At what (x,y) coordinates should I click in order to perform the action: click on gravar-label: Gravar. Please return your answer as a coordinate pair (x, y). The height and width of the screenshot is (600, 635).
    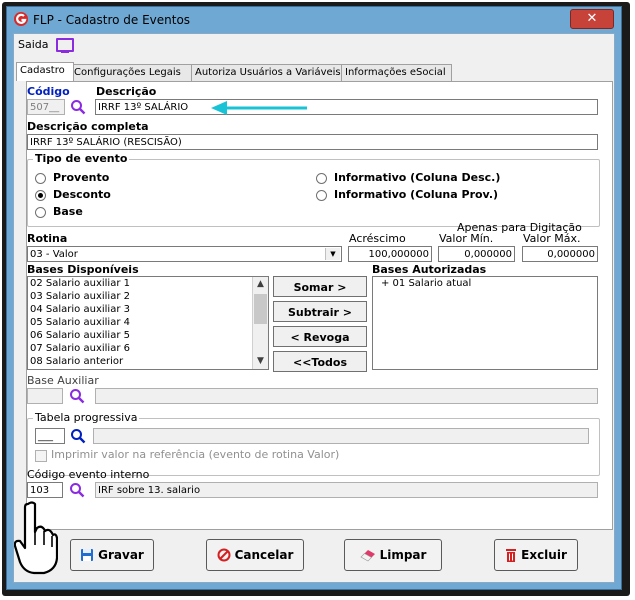
    Looking at the image, I should click on (121, 555).